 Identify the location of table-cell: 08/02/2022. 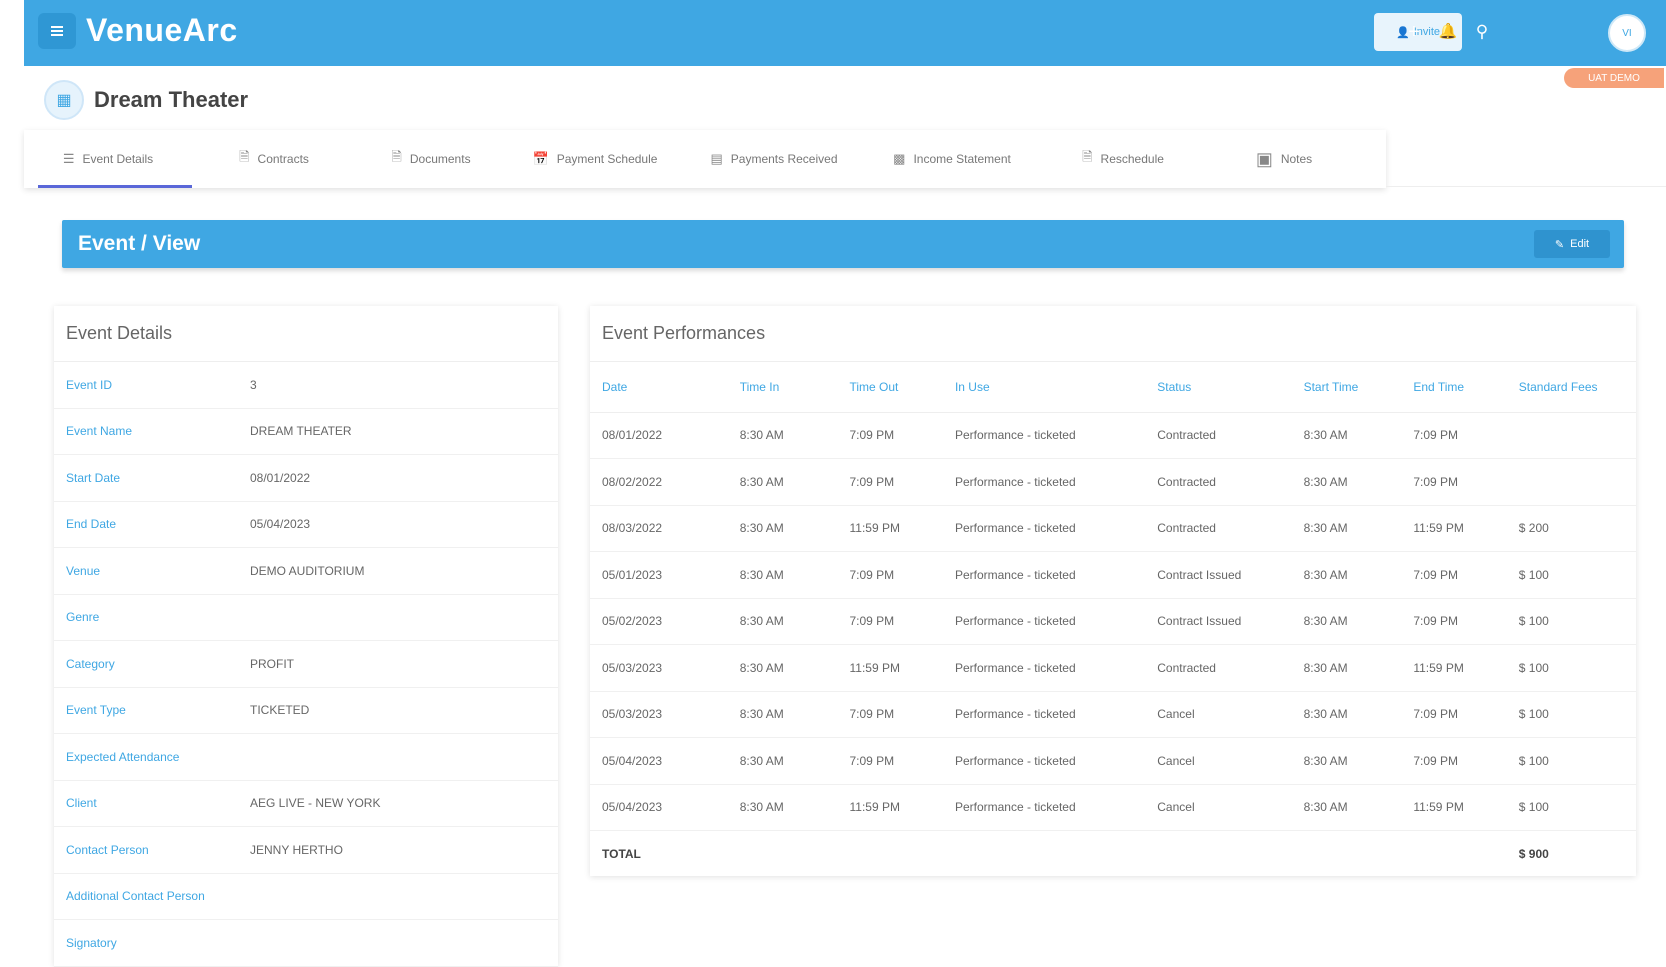
(659, 482).